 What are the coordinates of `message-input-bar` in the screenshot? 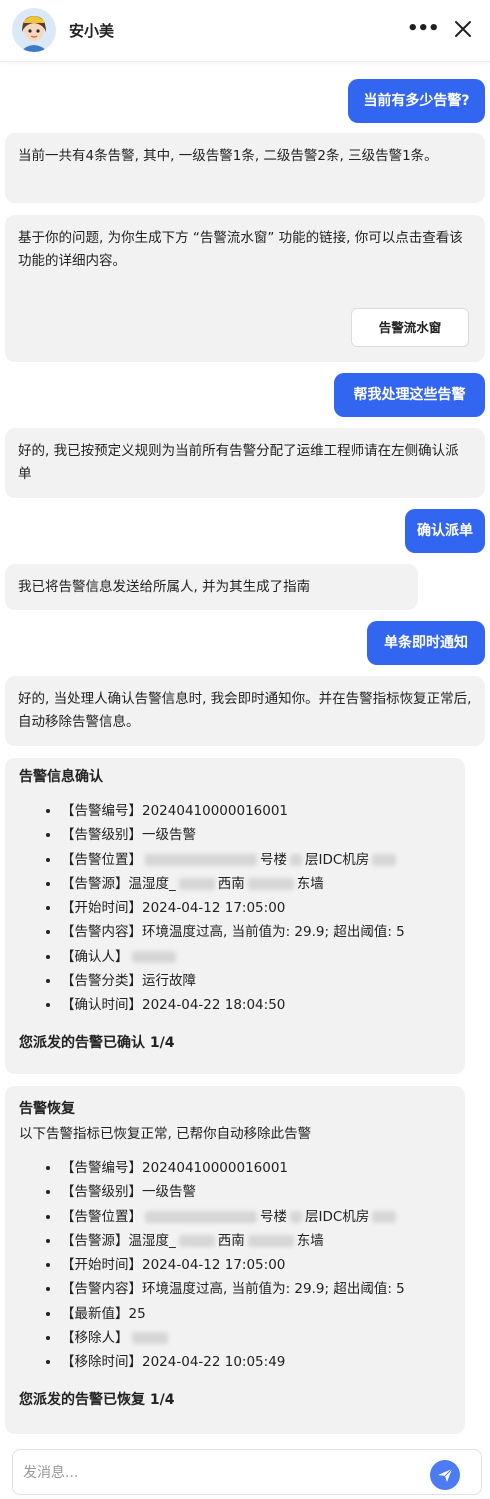 It's located at (247, 1472).